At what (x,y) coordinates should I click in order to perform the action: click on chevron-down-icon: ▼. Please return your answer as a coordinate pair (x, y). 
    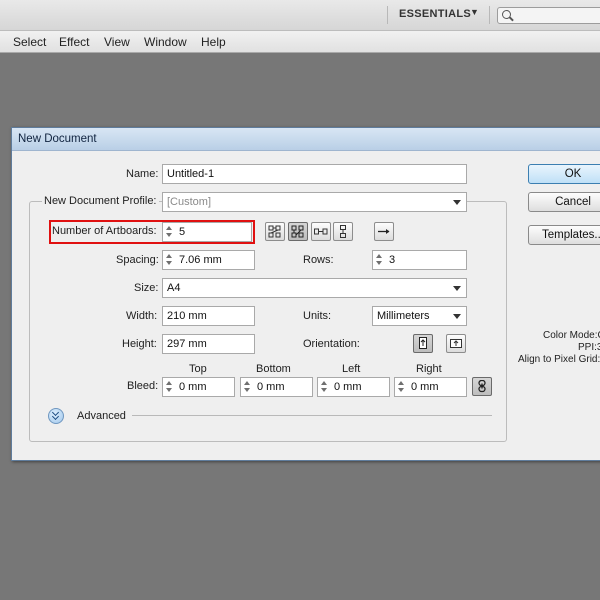
    Looking at the image, I should click on (474, 12).